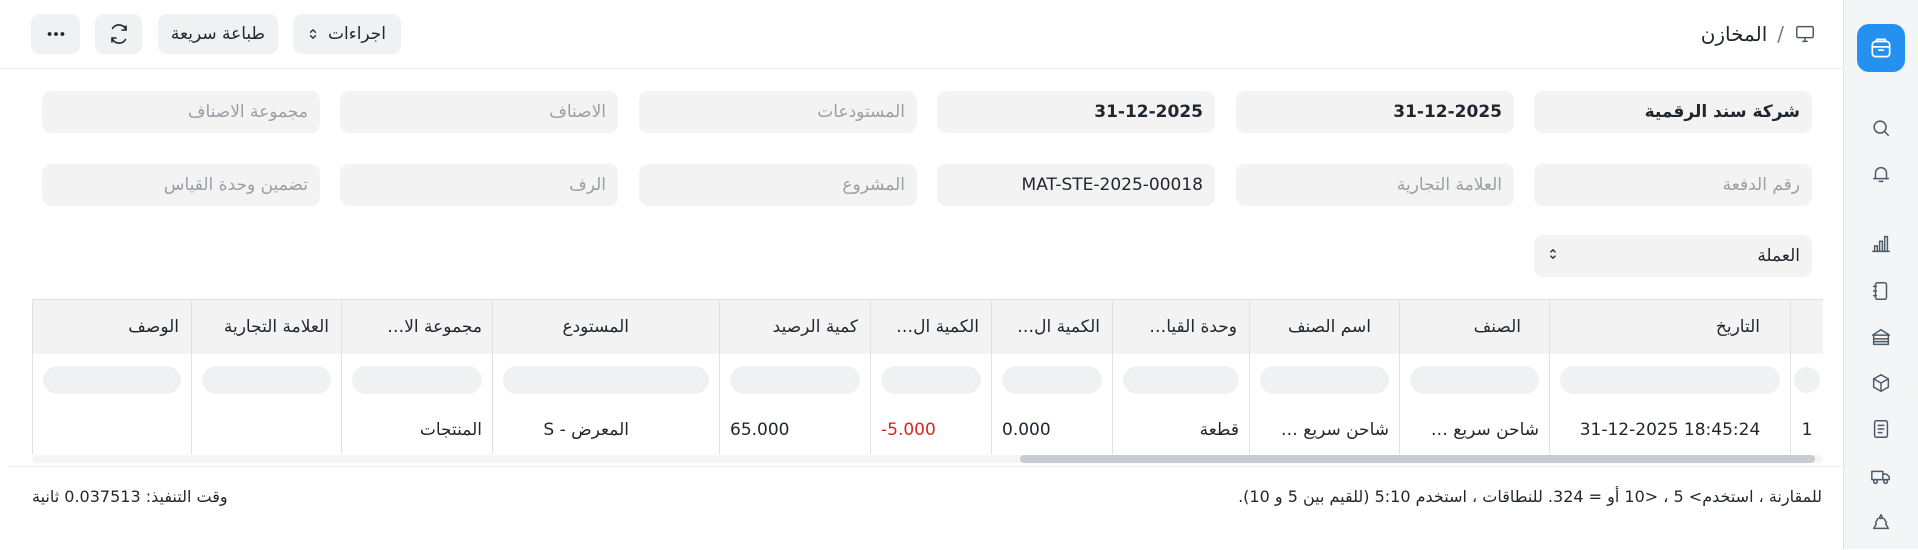 The height and width of the screenshot is (550, 1918). What do you see at coordinates (1806, 327) in the screenshot?
I see `row-index-header` at bounding box center [1806, 327].